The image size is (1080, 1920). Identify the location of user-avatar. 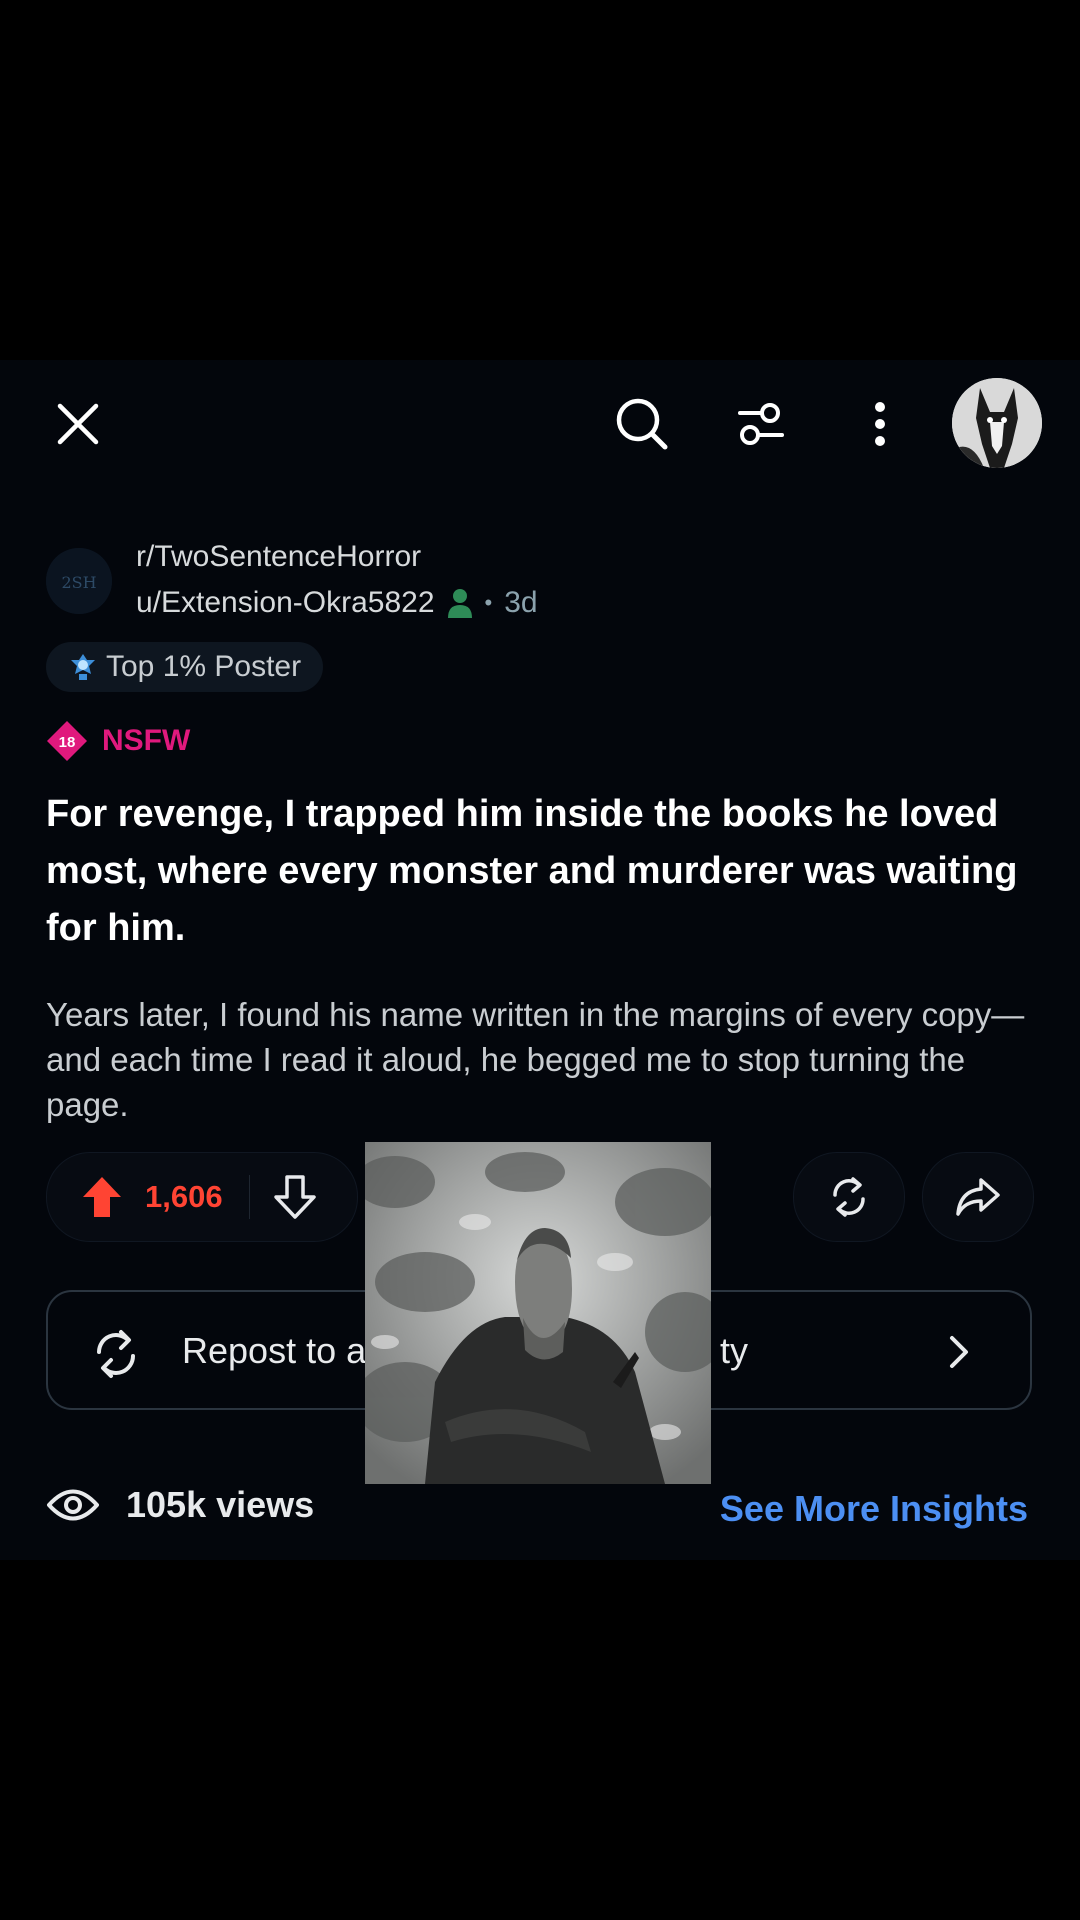
(997, 423).